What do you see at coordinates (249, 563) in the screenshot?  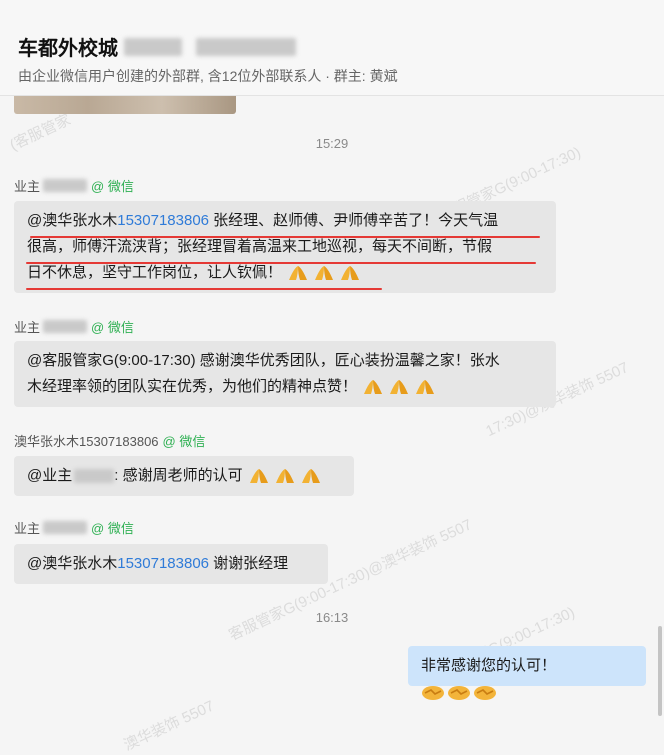 I see `message-text: 谢谢张经理` at bounding box center [249, 563].